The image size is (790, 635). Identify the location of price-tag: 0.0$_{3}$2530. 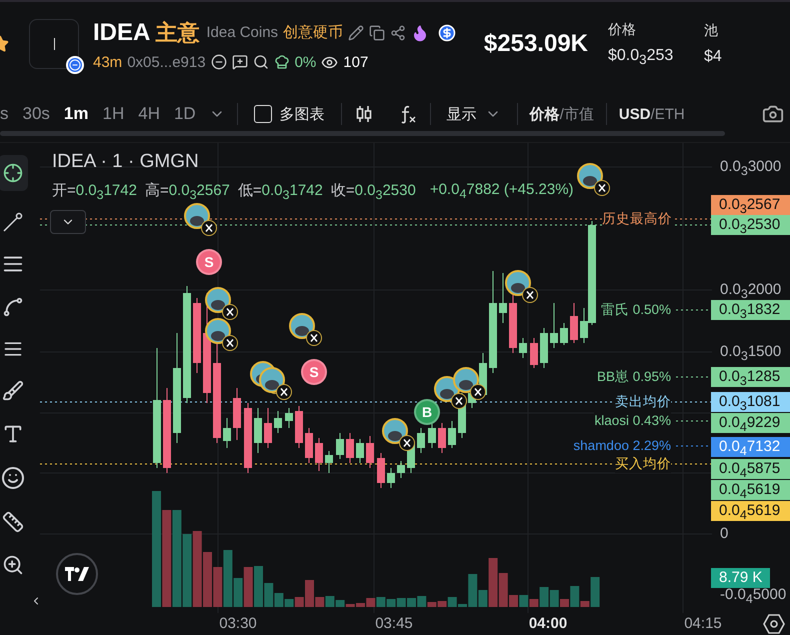
(750, 225).